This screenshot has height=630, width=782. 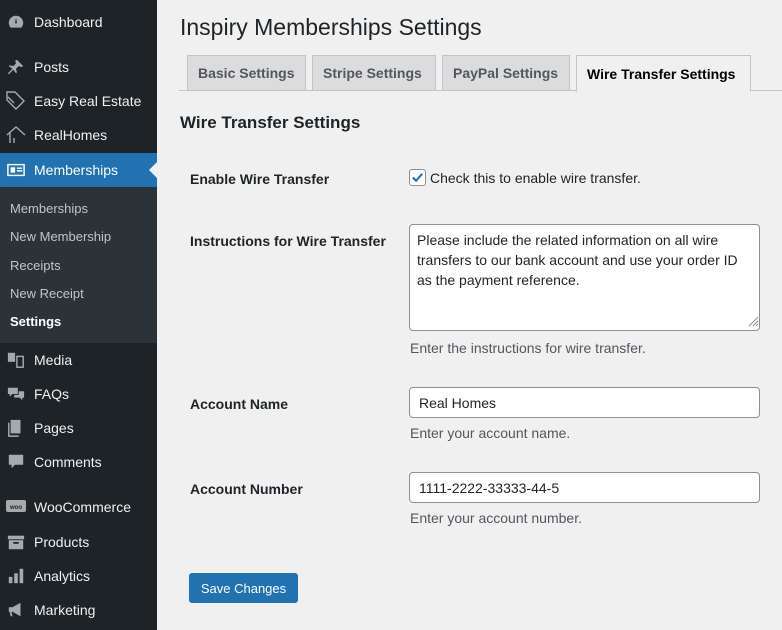 I want to click on account-number-label: Account Number, so click(x=246, y=489).